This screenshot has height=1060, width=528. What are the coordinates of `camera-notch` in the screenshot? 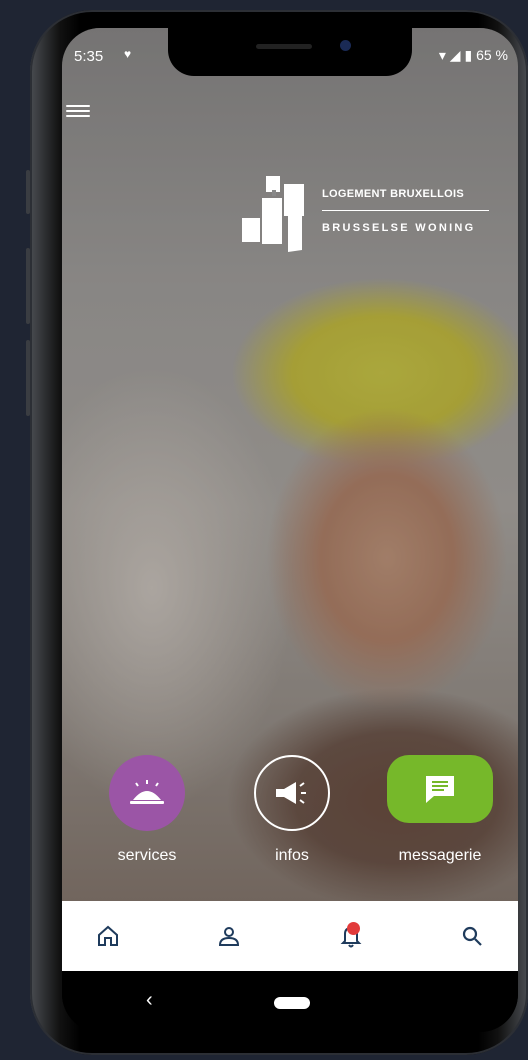 It's located at (290, 52).